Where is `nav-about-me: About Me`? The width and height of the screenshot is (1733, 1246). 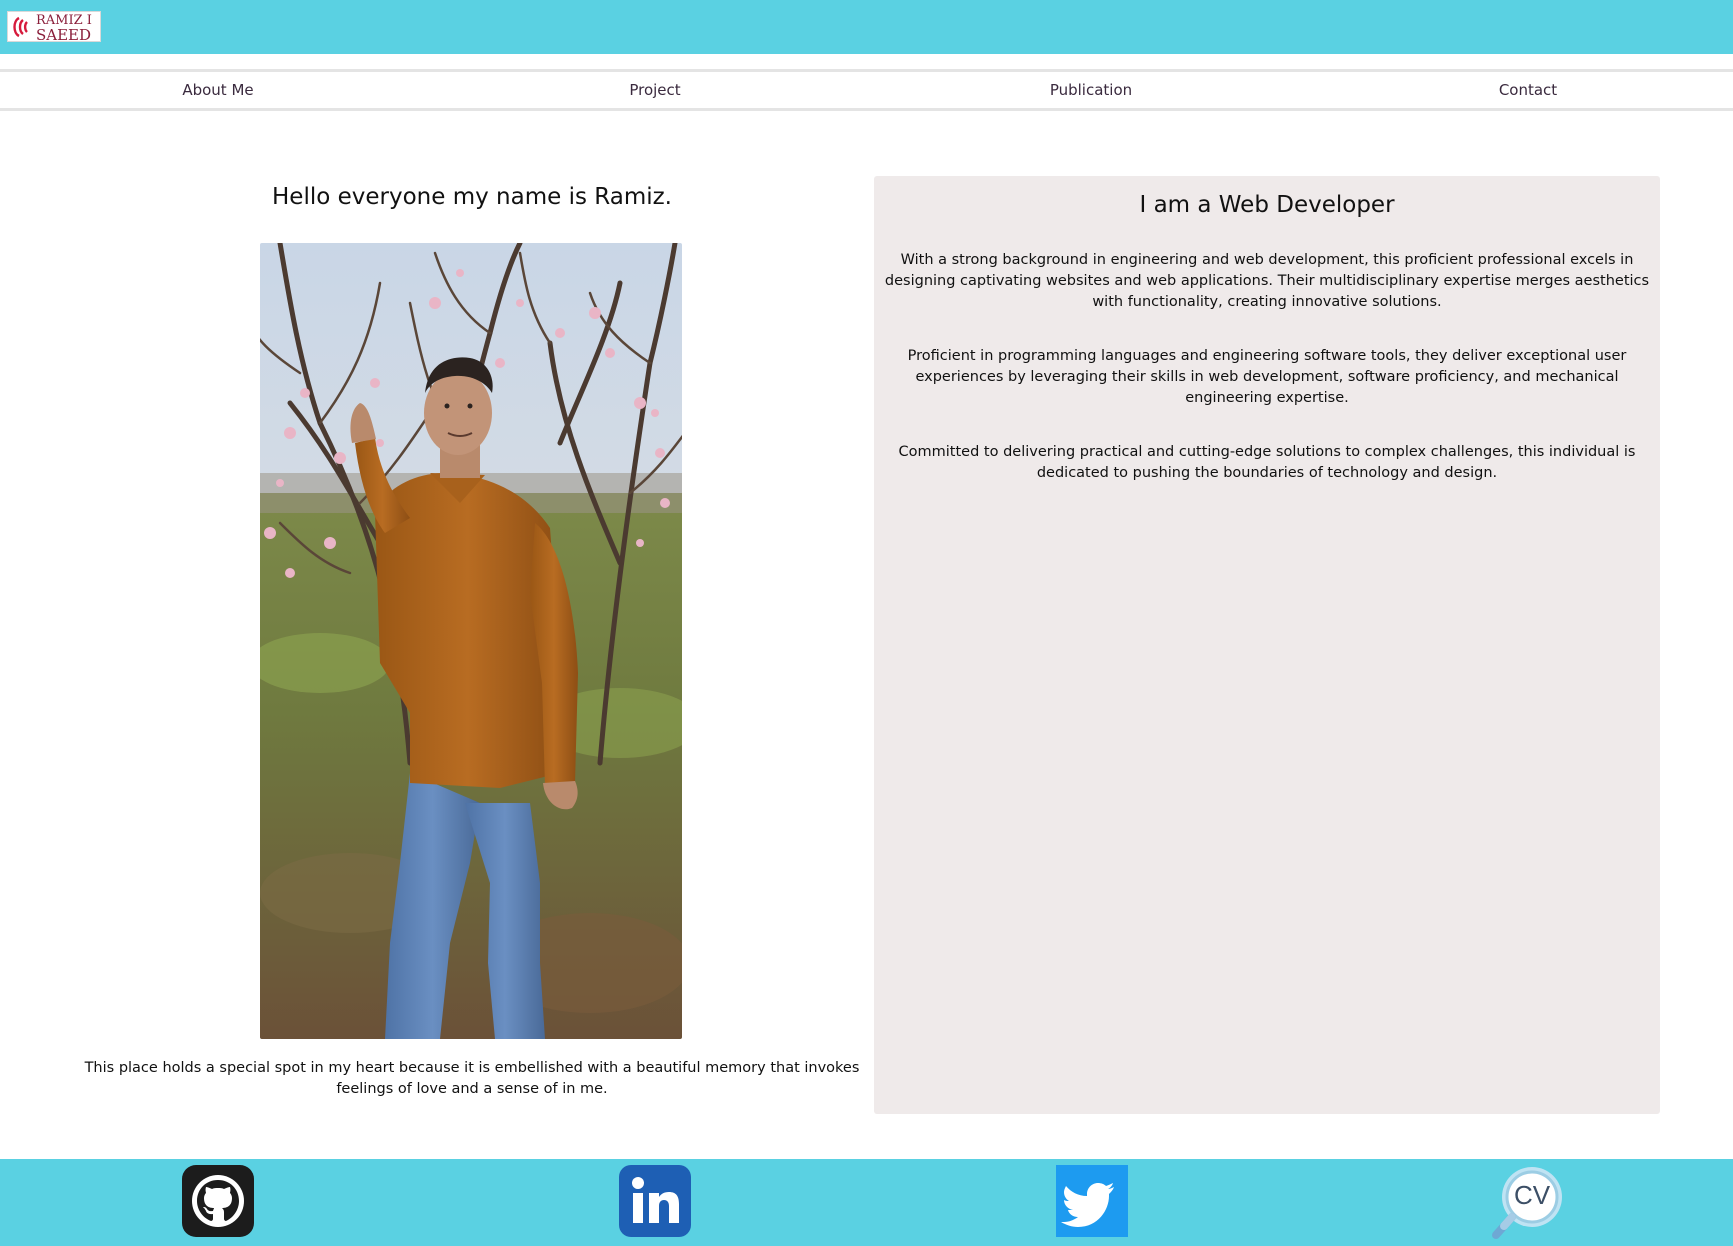
nav-about-me: About Me is located at coordinates (218, 90).